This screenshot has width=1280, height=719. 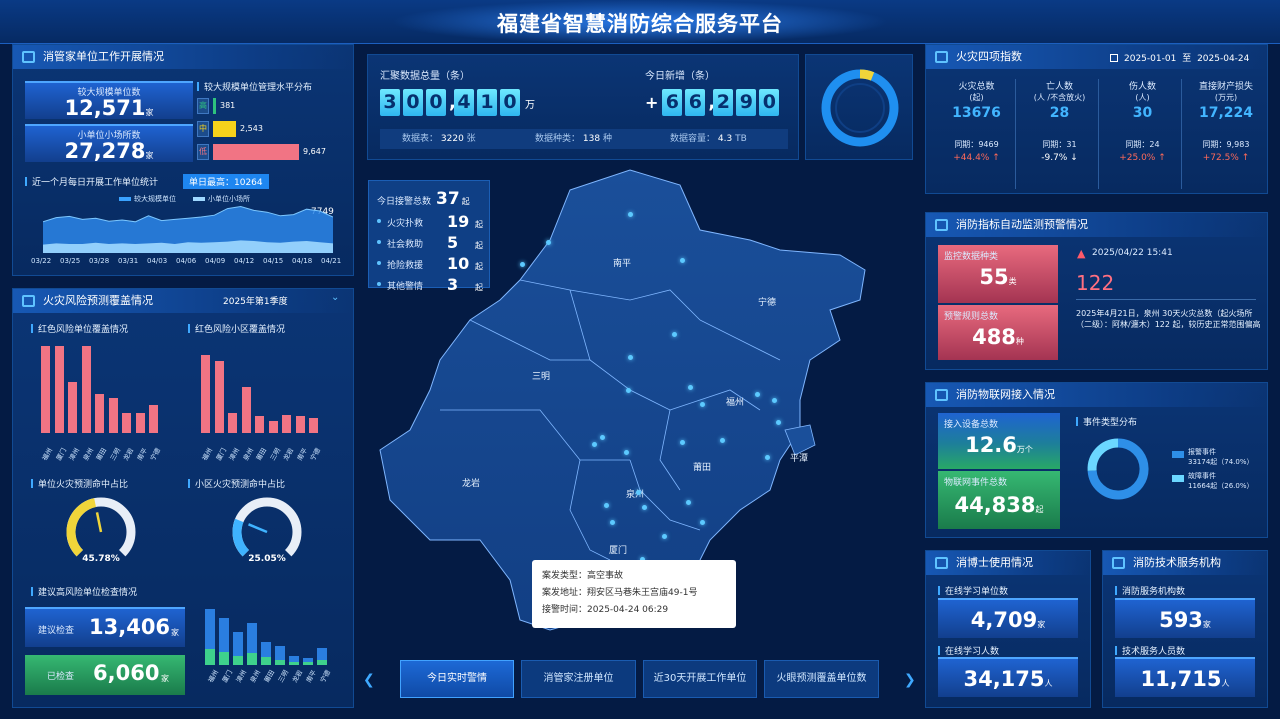 I want to click on alarm-item: 其他警情 3 起, so click(x=432, y=284).